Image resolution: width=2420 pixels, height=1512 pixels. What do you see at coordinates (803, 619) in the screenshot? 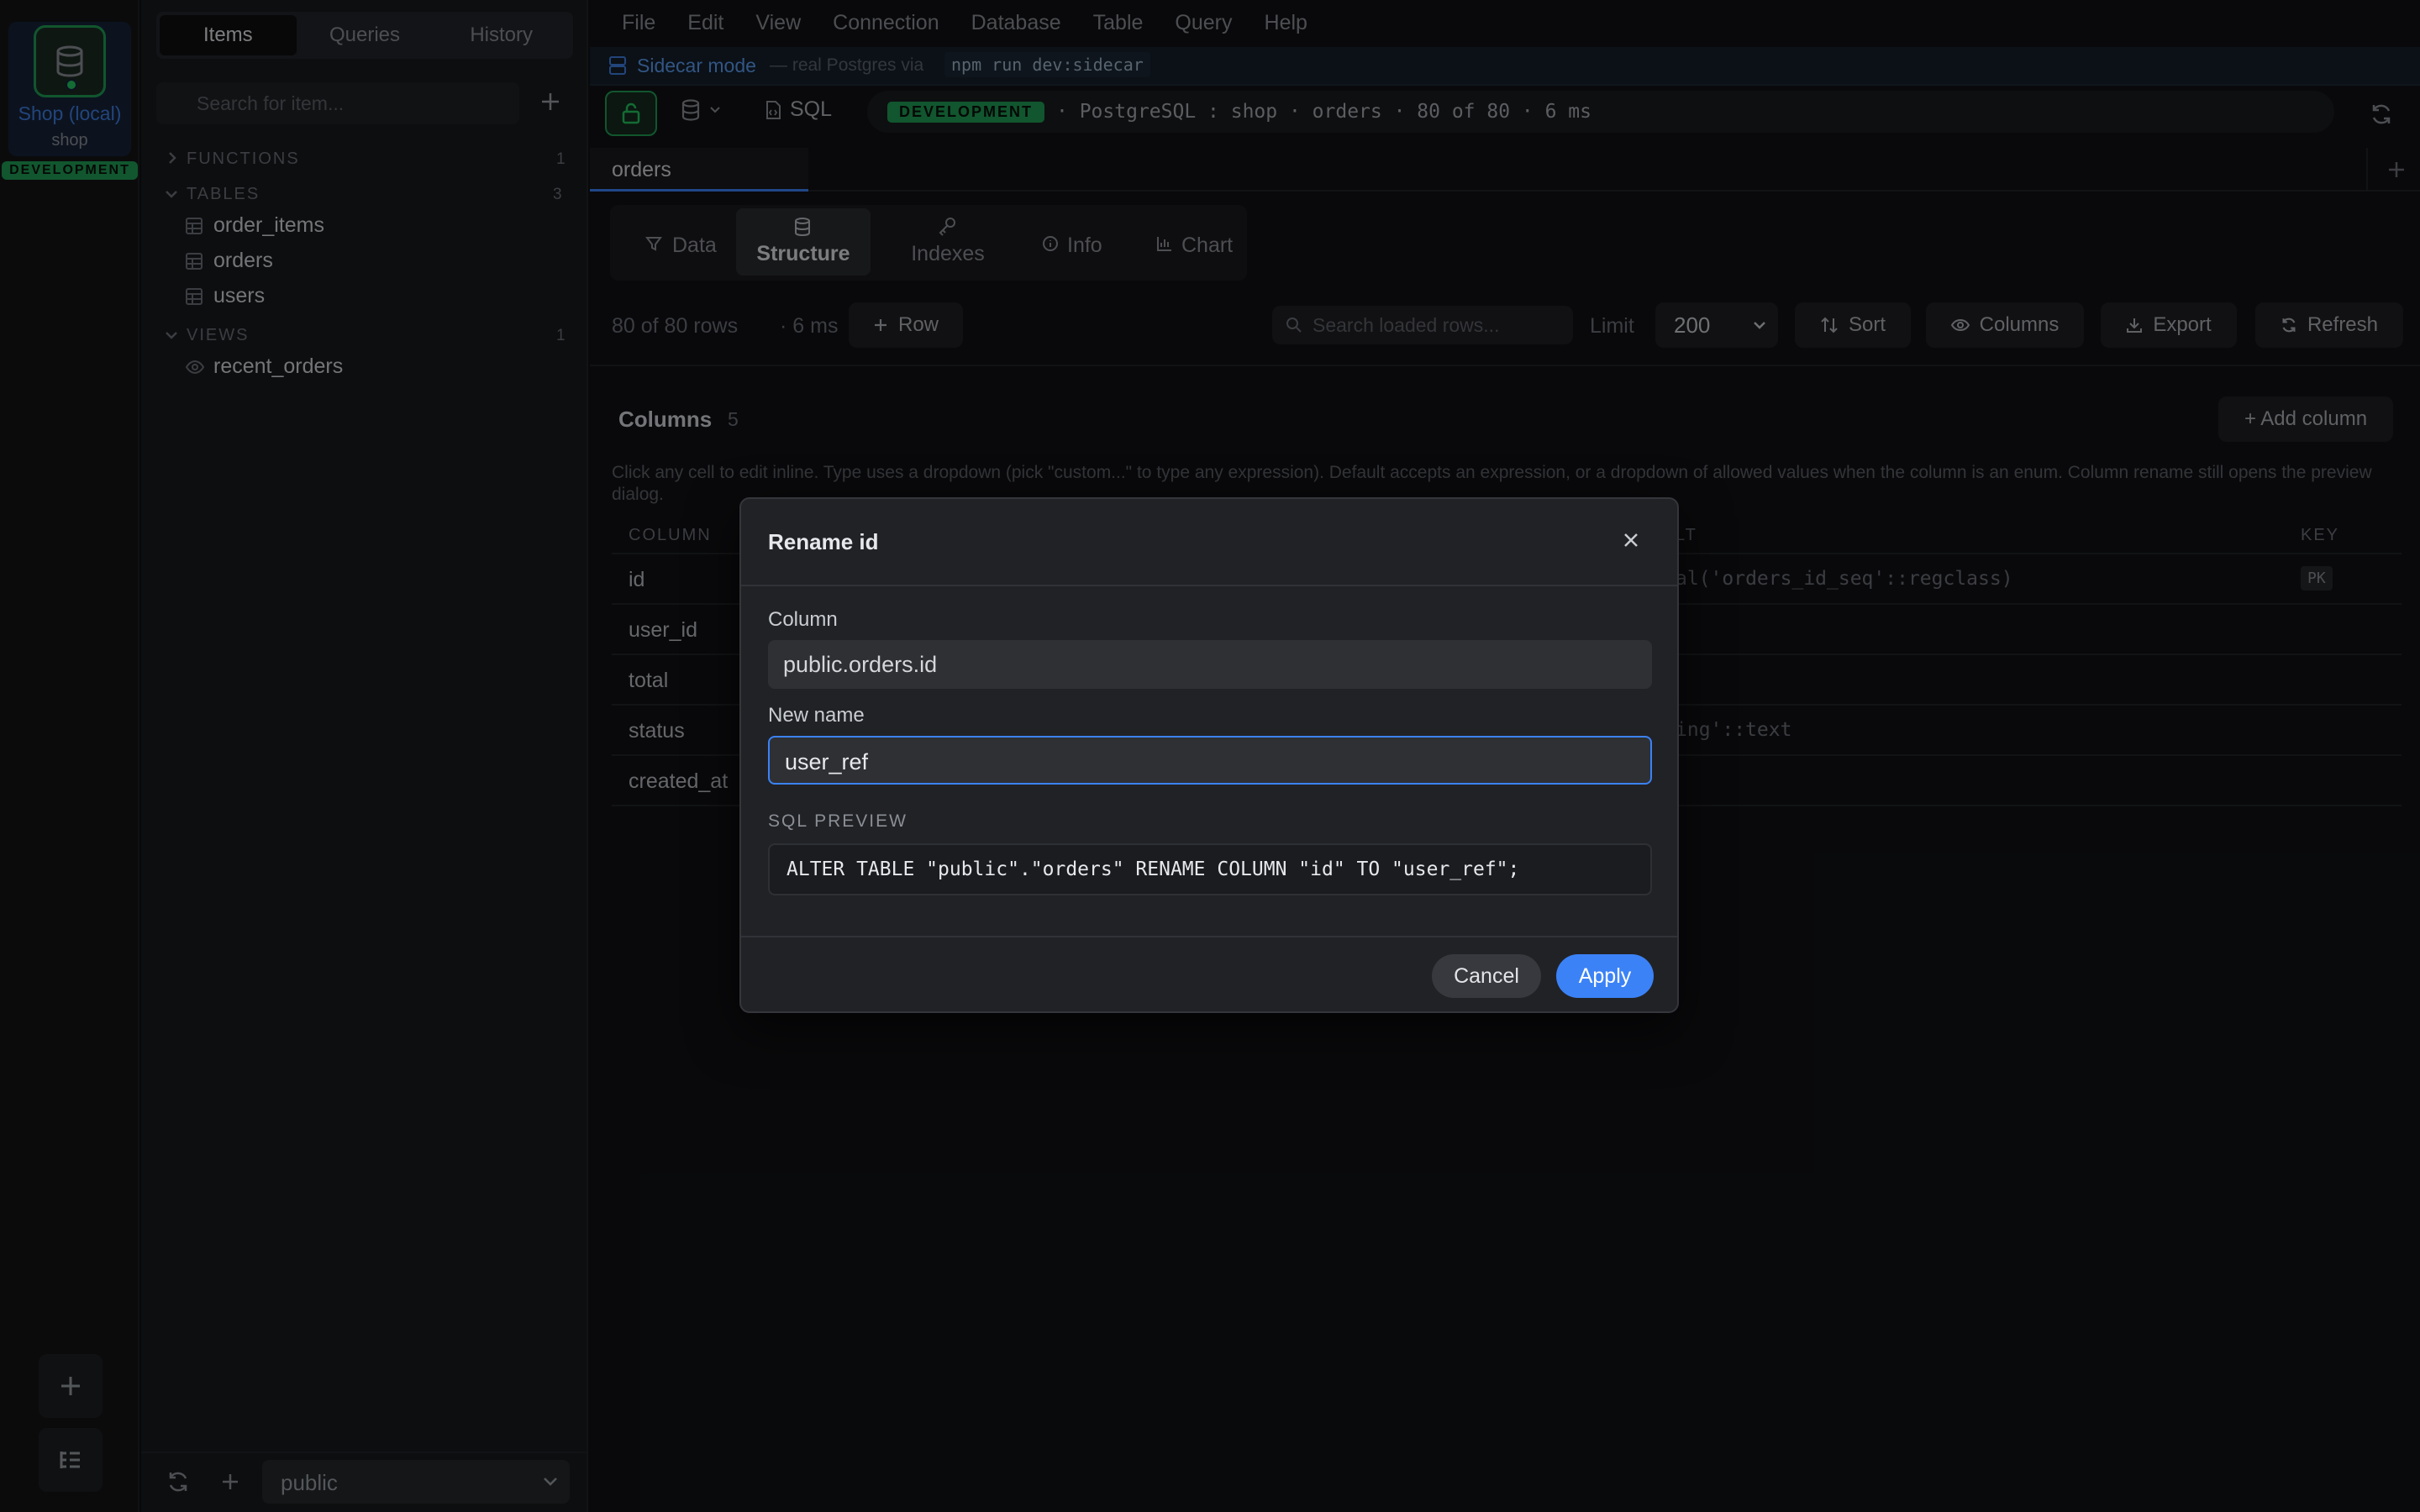
I see `column-label: Column` at bounding box center [803, 619].